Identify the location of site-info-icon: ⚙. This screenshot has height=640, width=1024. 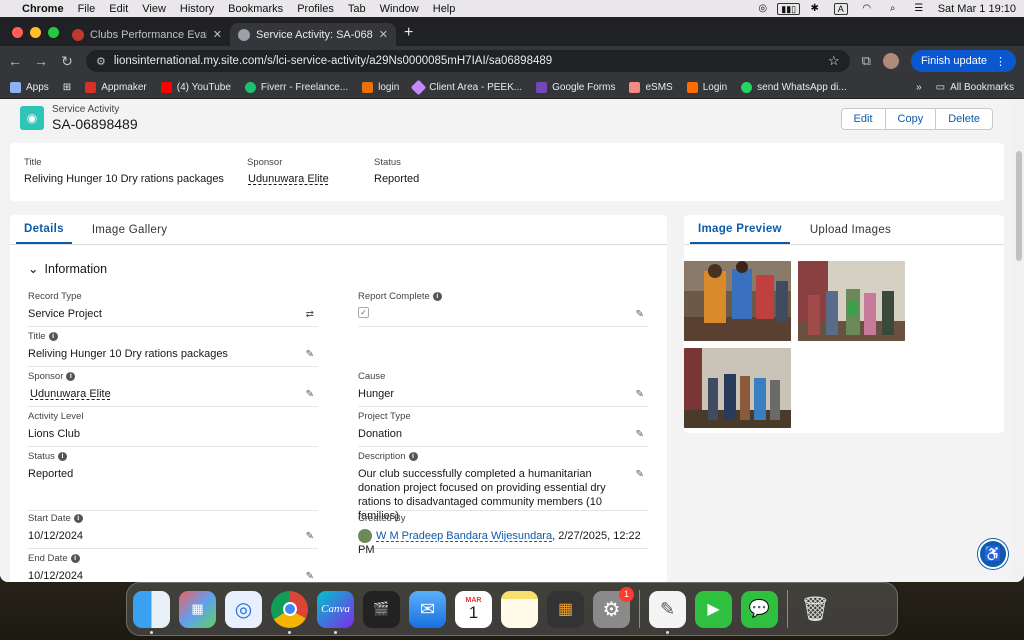
(101, 61).